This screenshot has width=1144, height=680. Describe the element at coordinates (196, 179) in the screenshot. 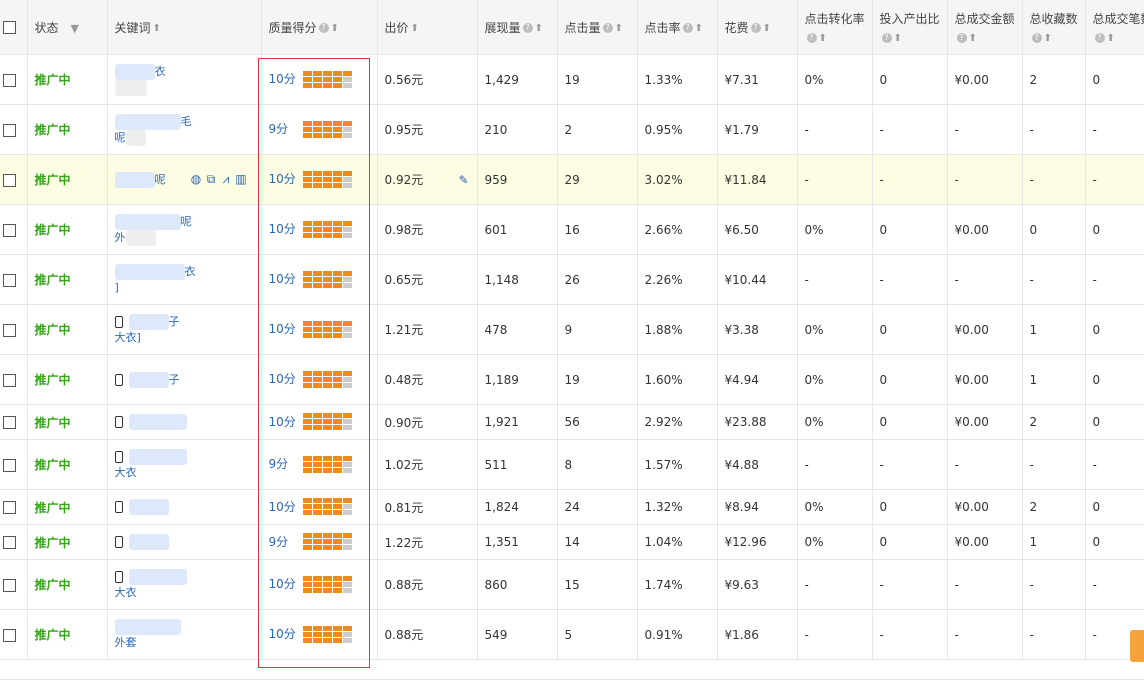

I see `globe-icon: ◍` at that location.